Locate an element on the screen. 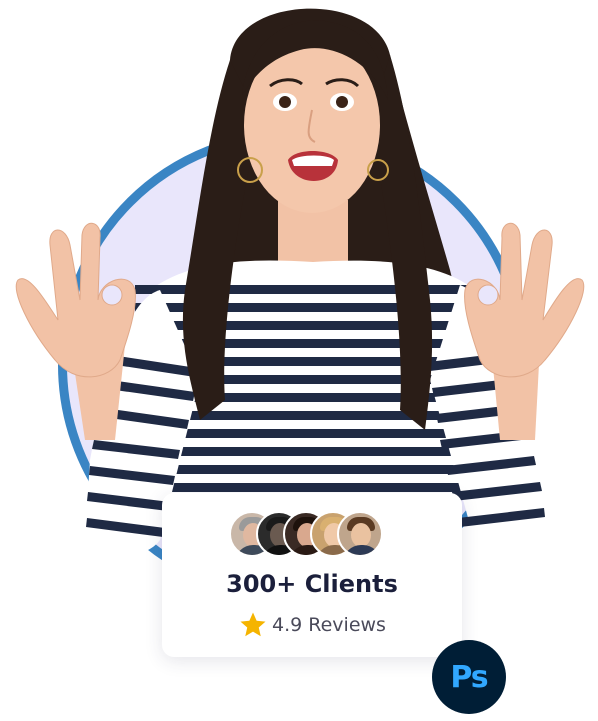 This screenshot has height=721, width=598. photoshop-label: Ps is located at coordinates (469, 677).